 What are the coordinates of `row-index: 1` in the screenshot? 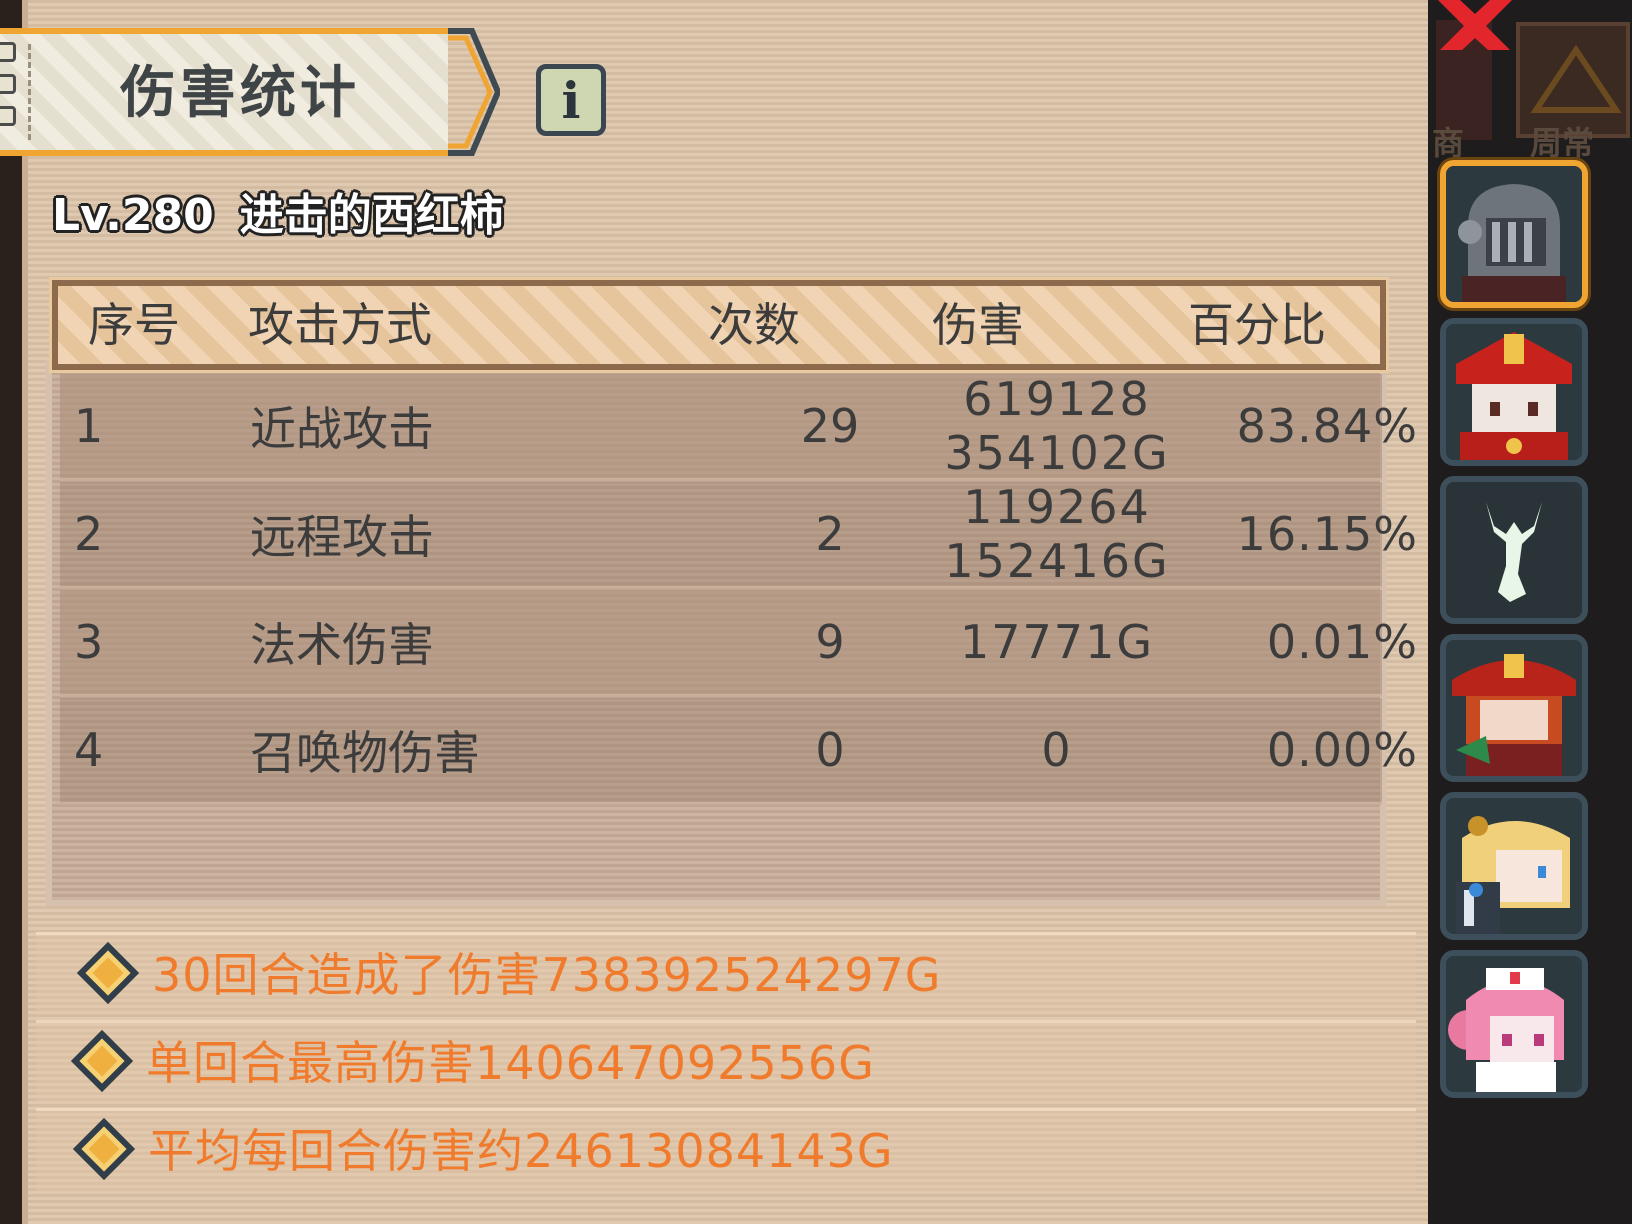 It's located at (89, 426).